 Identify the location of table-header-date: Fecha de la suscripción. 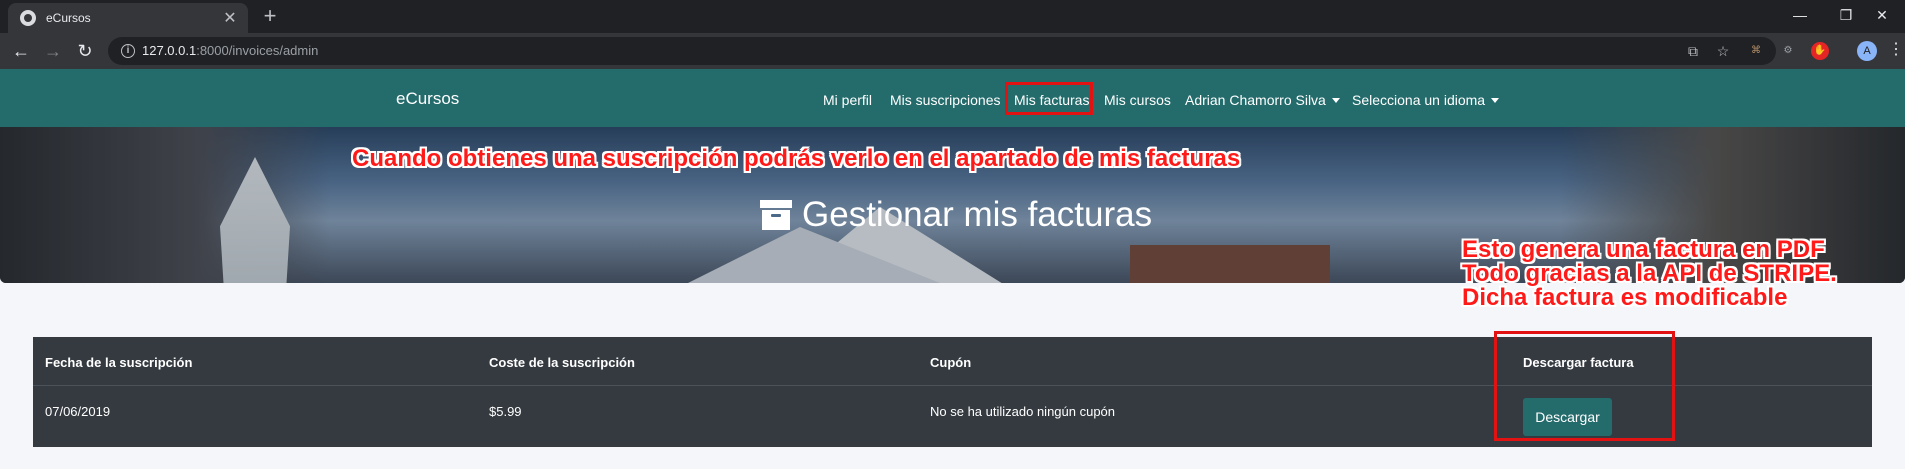
(119, 362).